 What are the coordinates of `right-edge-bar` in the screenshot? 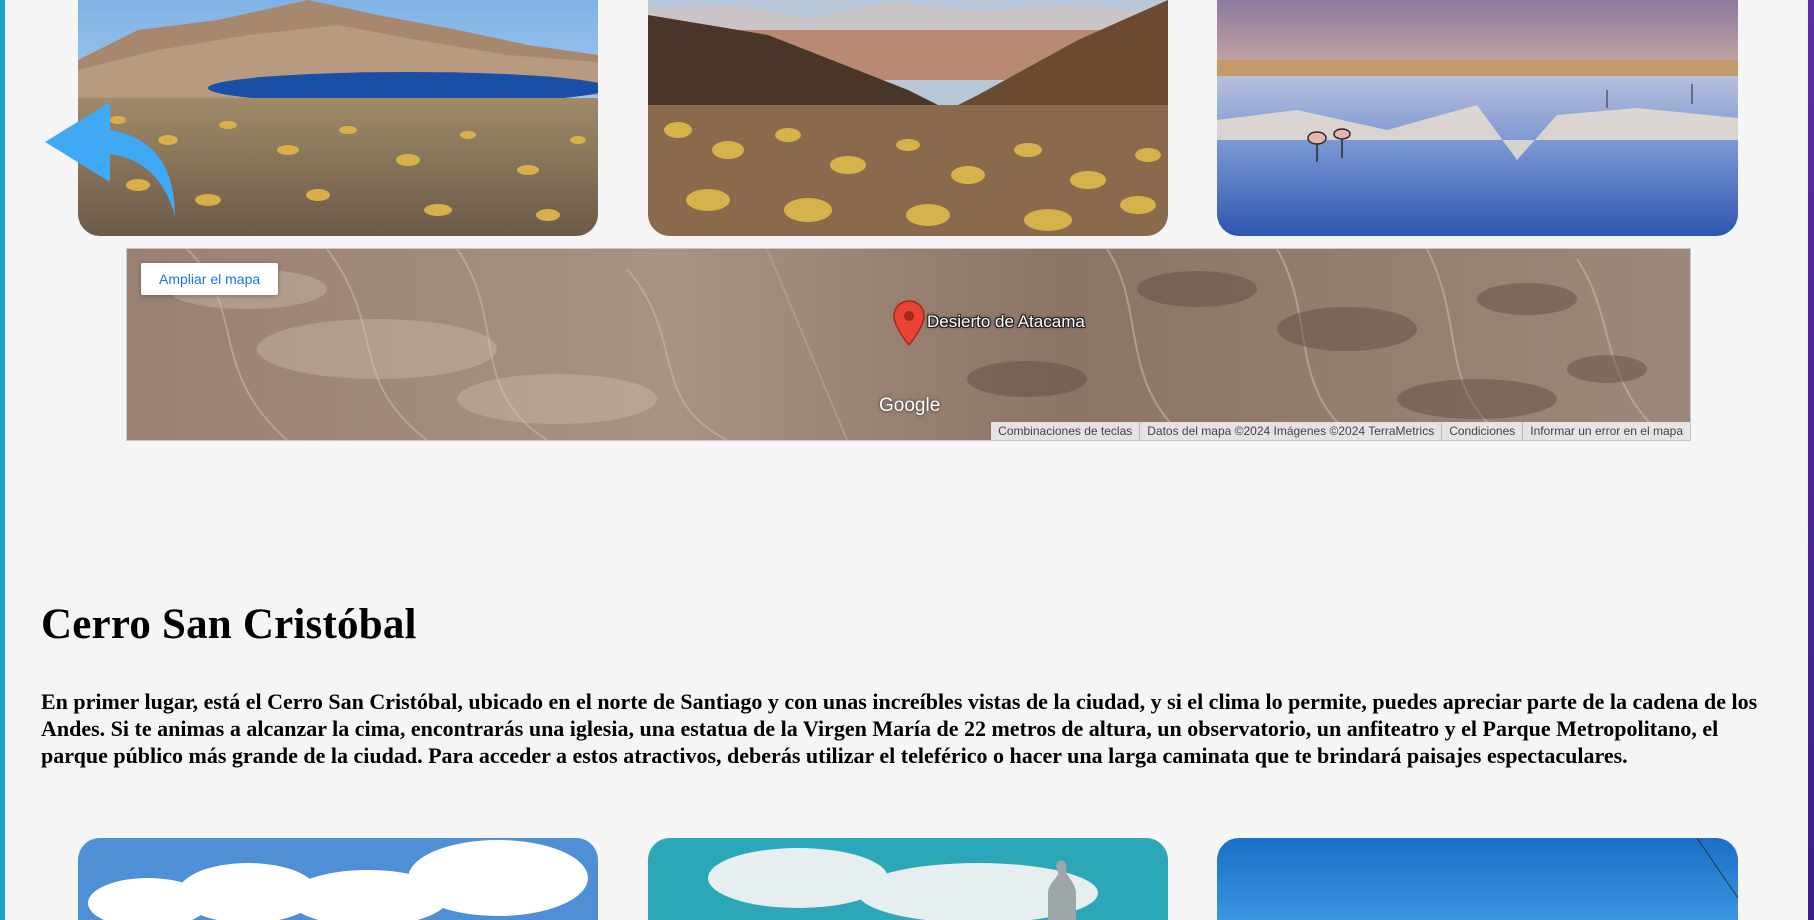 It's located at (1811, 460).